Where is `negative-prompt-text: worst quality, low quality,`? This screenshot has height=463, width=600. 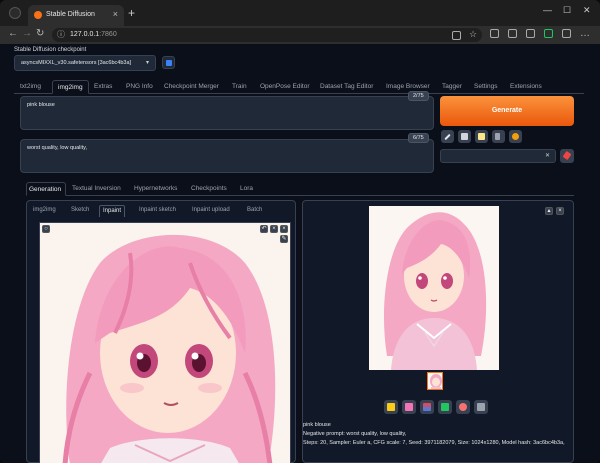 negative-prompt-text: worst quality, low quality, is located at coordinates (57, 148).